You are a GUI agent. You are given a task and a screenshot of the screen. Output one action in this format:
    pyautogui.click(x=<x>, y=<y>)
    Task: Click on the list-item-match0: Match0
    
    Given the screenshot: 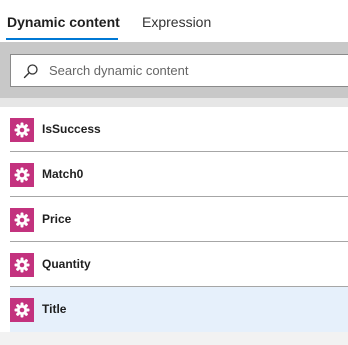 What is the action you would take?
    pyautogui.click(x=179, y=174)
    